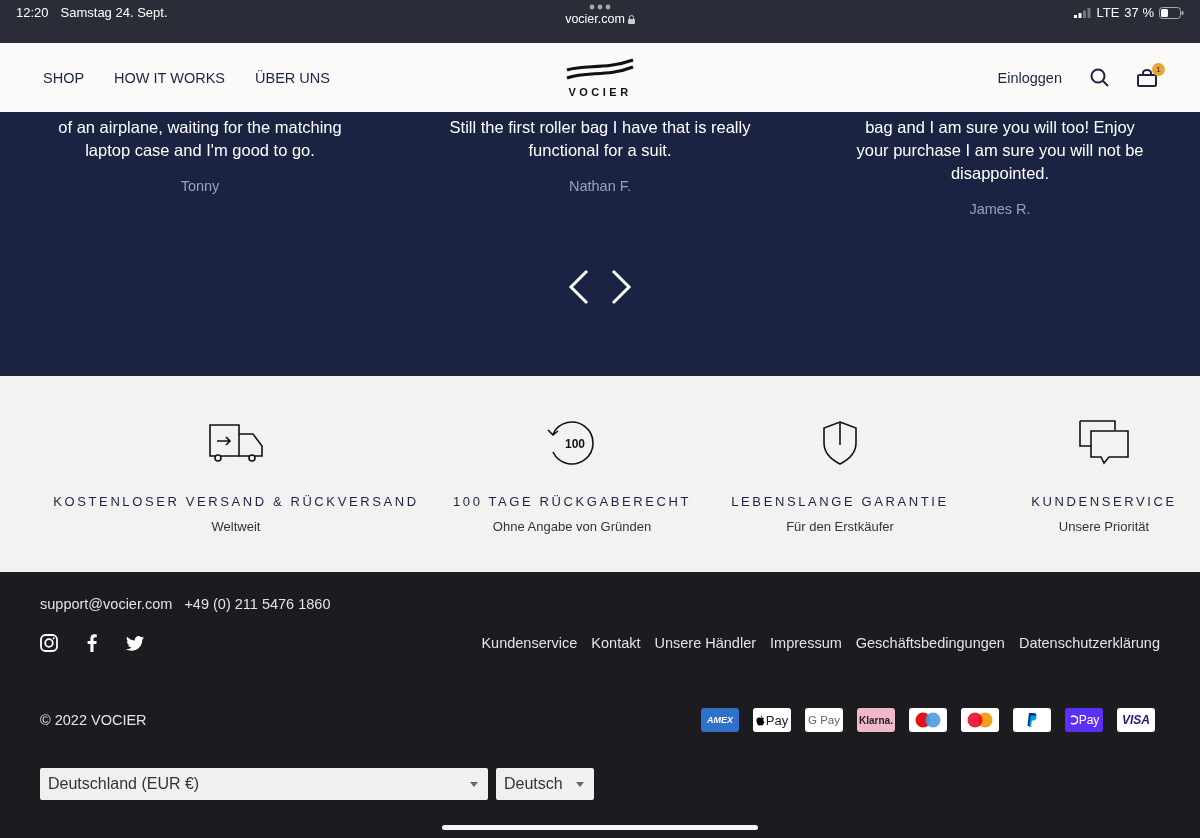 This screenshot has width=1200, height=838. What do you see at coordinates (1104, 443) in the screenshot?
I see `chat-bubbles-icon` at bounding box center [1104, 443].